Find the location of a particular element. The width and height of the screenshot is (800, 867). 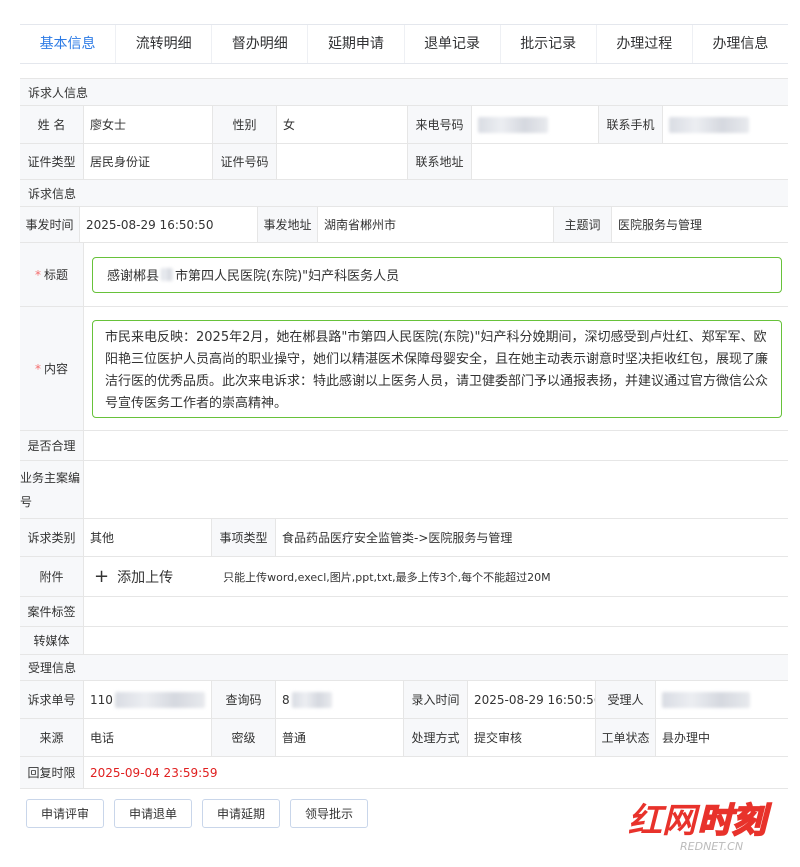

caller-number-label: 来电号码 is located at coordinates (440, 124).